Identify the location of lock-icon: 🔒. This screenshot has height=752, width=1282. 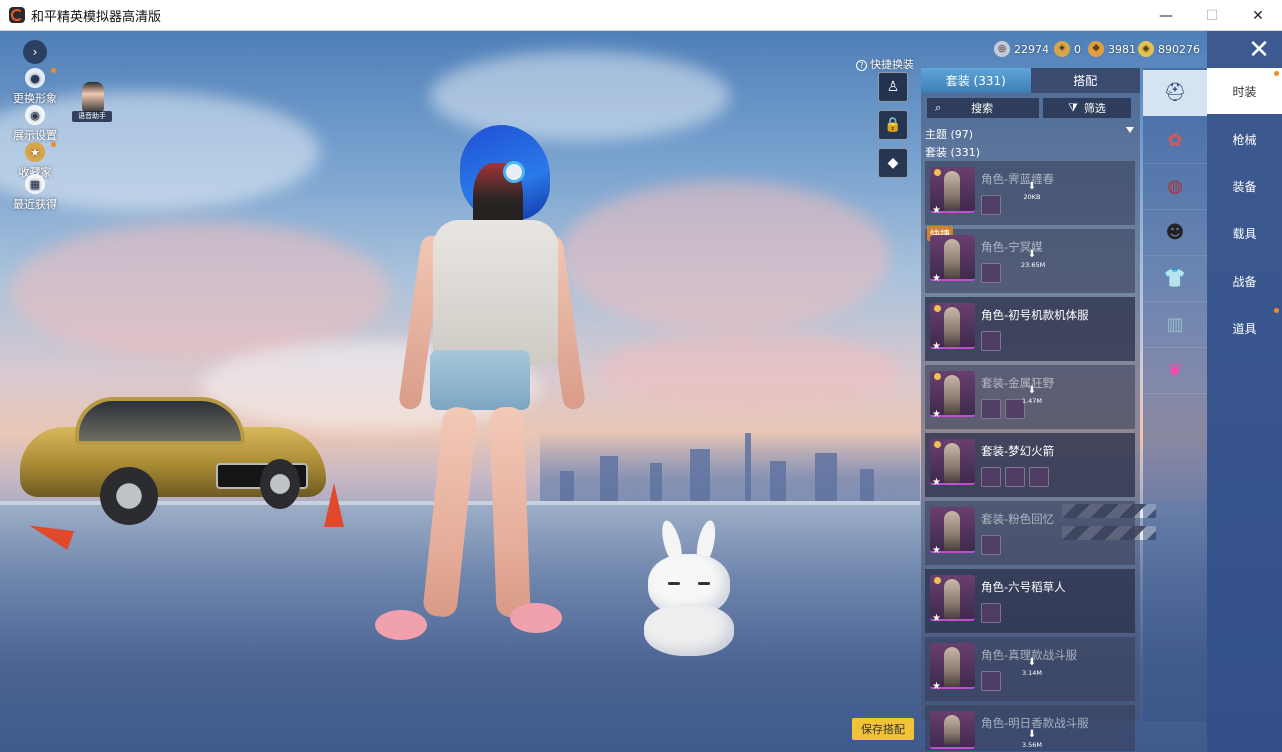
(893, 125).